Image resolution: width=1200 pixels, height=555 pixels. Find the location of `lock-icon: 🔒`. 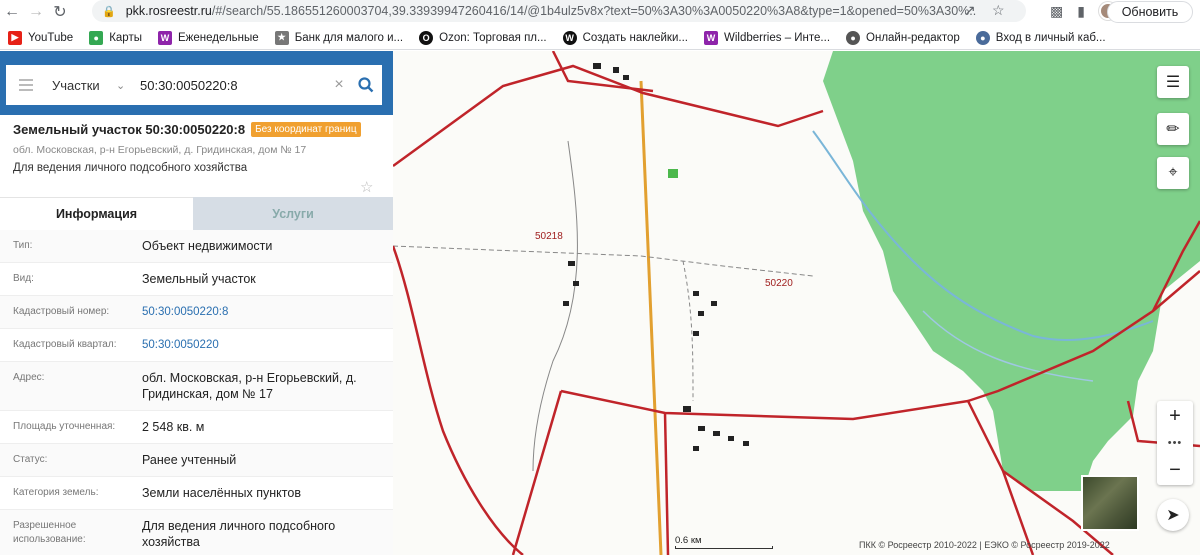

lock-icon: 🔒 is located at coordinates (109, 11).